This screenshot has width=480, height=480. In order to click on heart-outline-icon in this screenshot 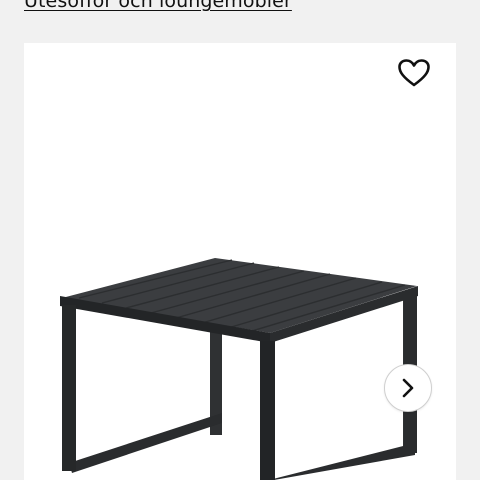, I will do `click(414, 73)`.